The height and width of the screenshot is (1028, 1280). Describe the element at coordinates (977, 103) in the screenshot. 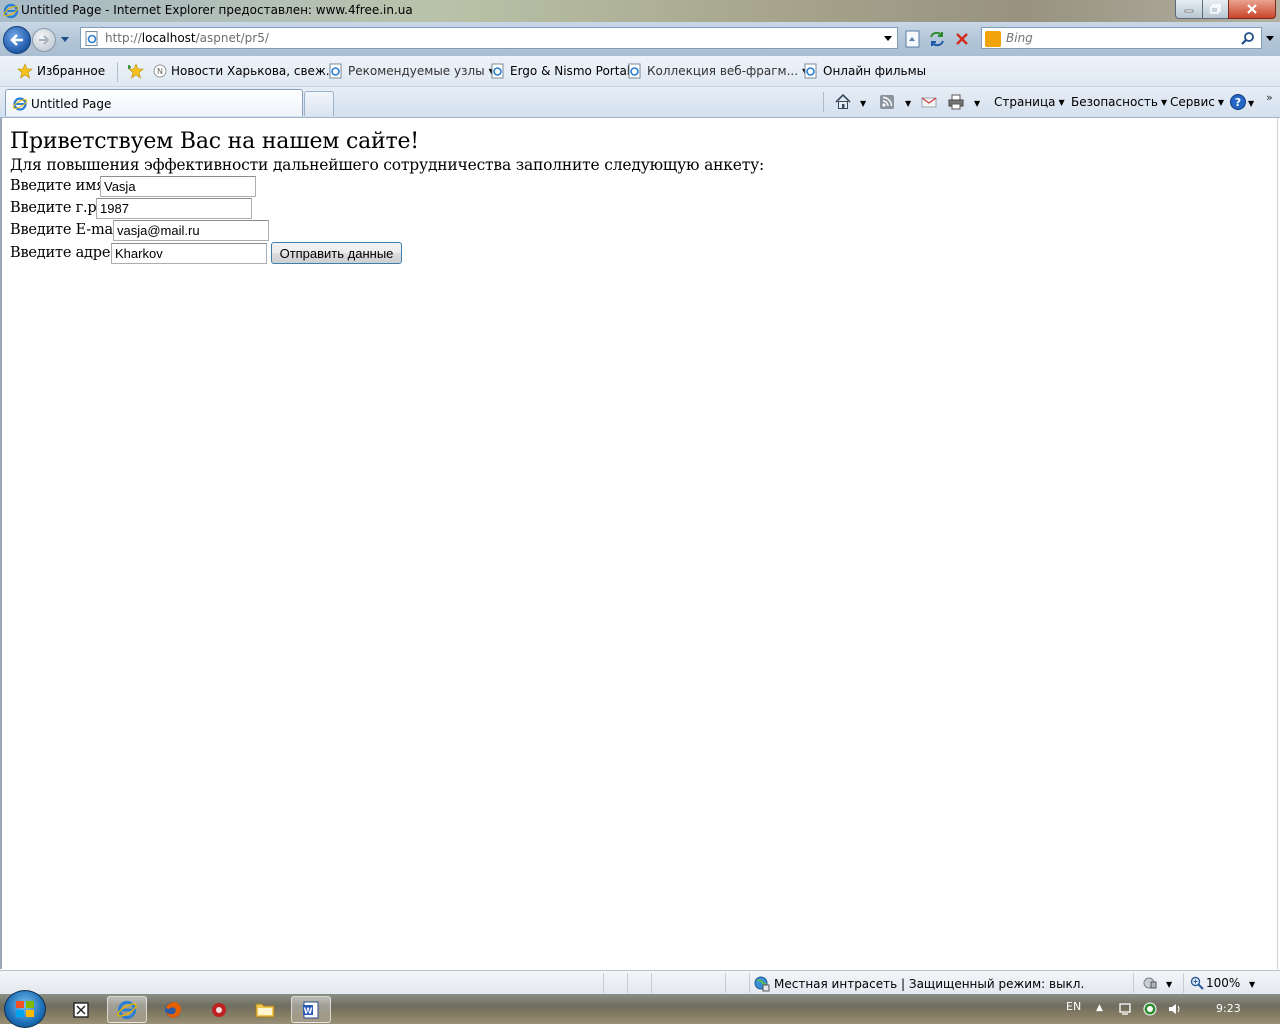

I see `print-dropdown-icon: ▼` at that location.